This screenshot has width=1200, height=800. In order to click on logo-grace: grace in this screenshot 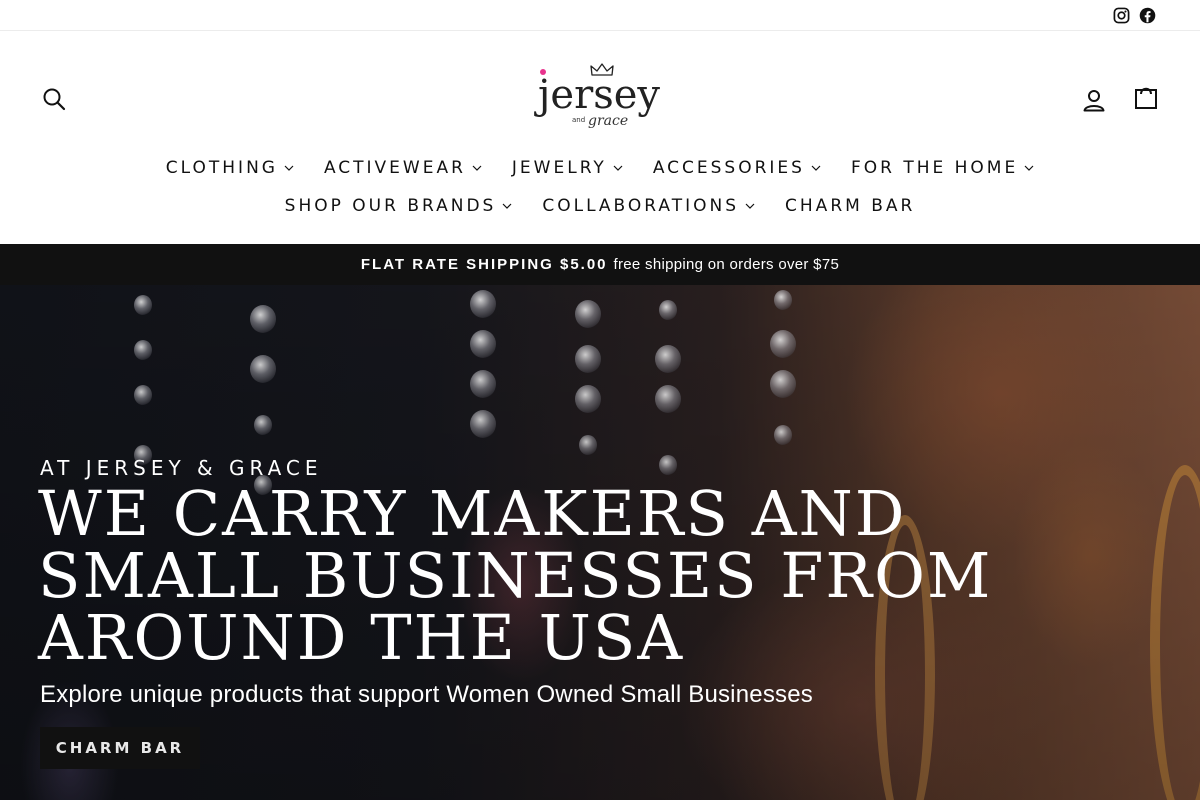, I will do `click(608, 121)`.